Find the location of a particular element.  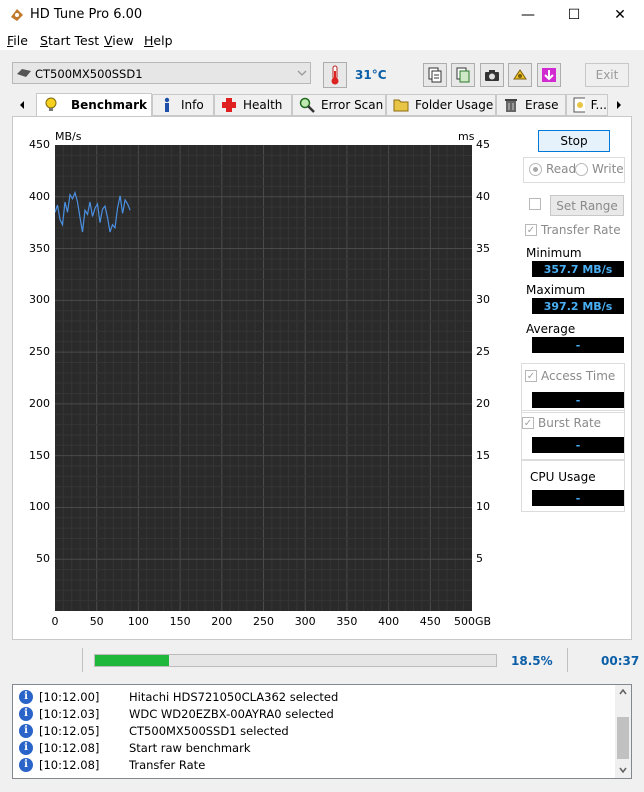

y-left-tick-label: 400 is located at coordinates (39, 196).